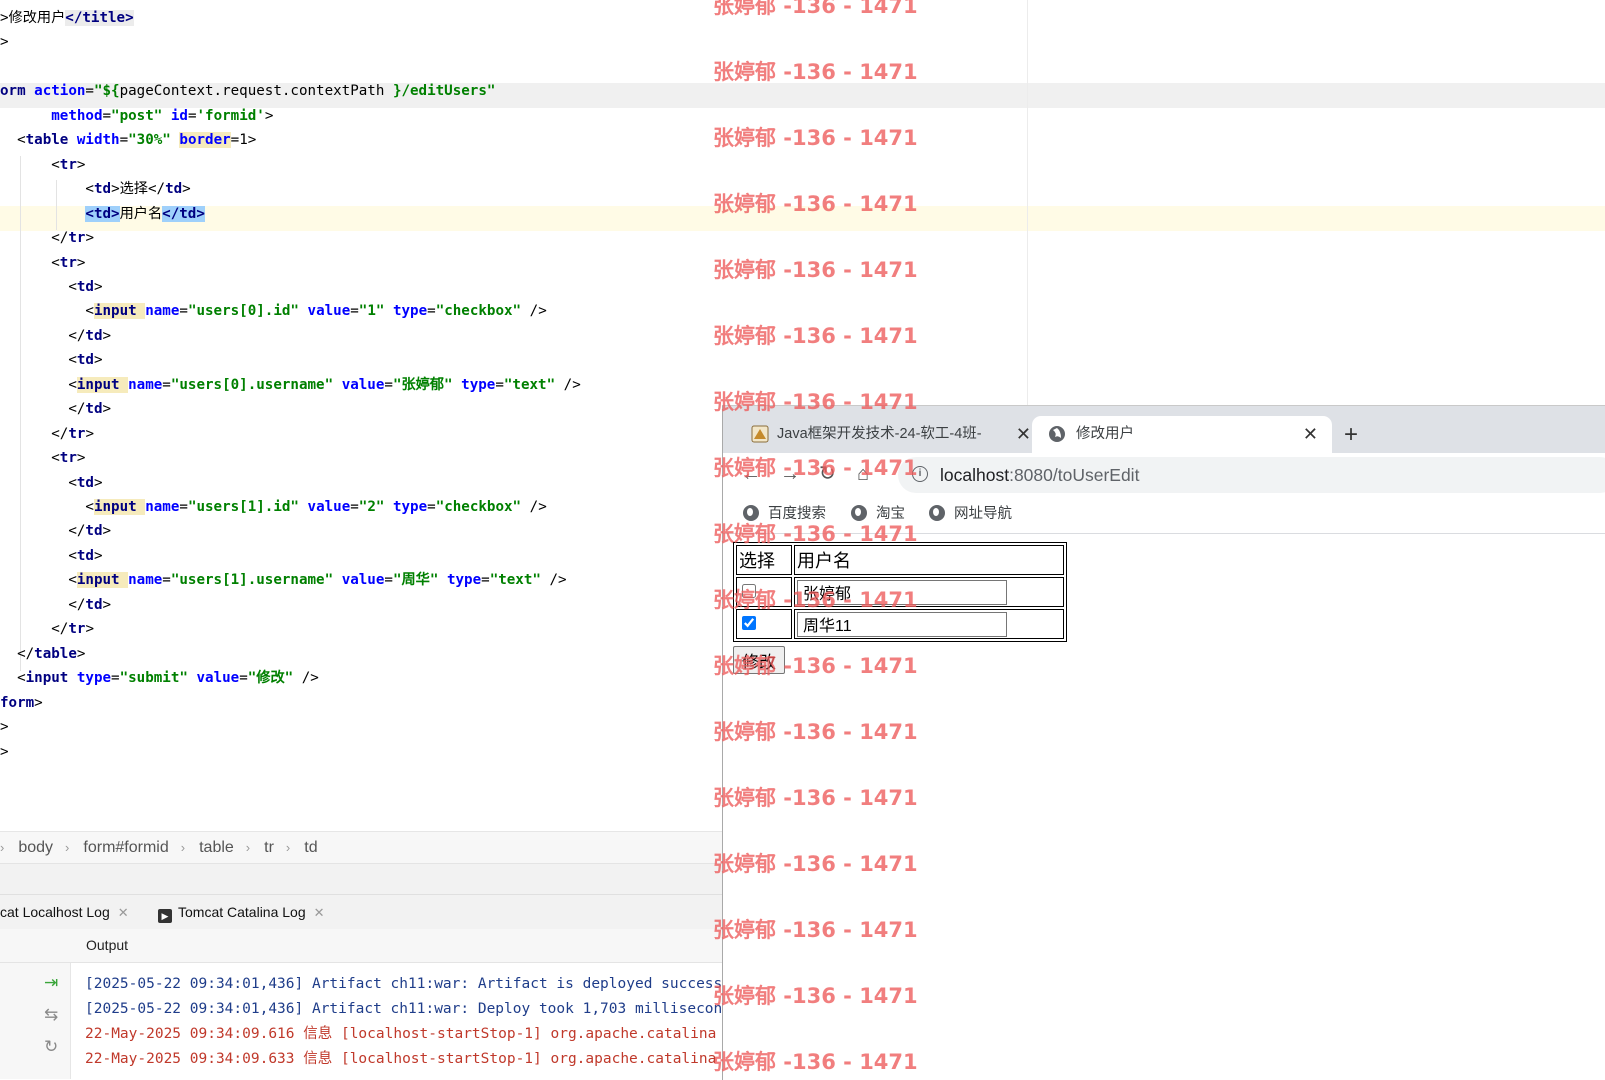  What do you see at coordinates (361, 946) in the screenshot?
I see `output-header: Output` at bounding box center [361, 946].